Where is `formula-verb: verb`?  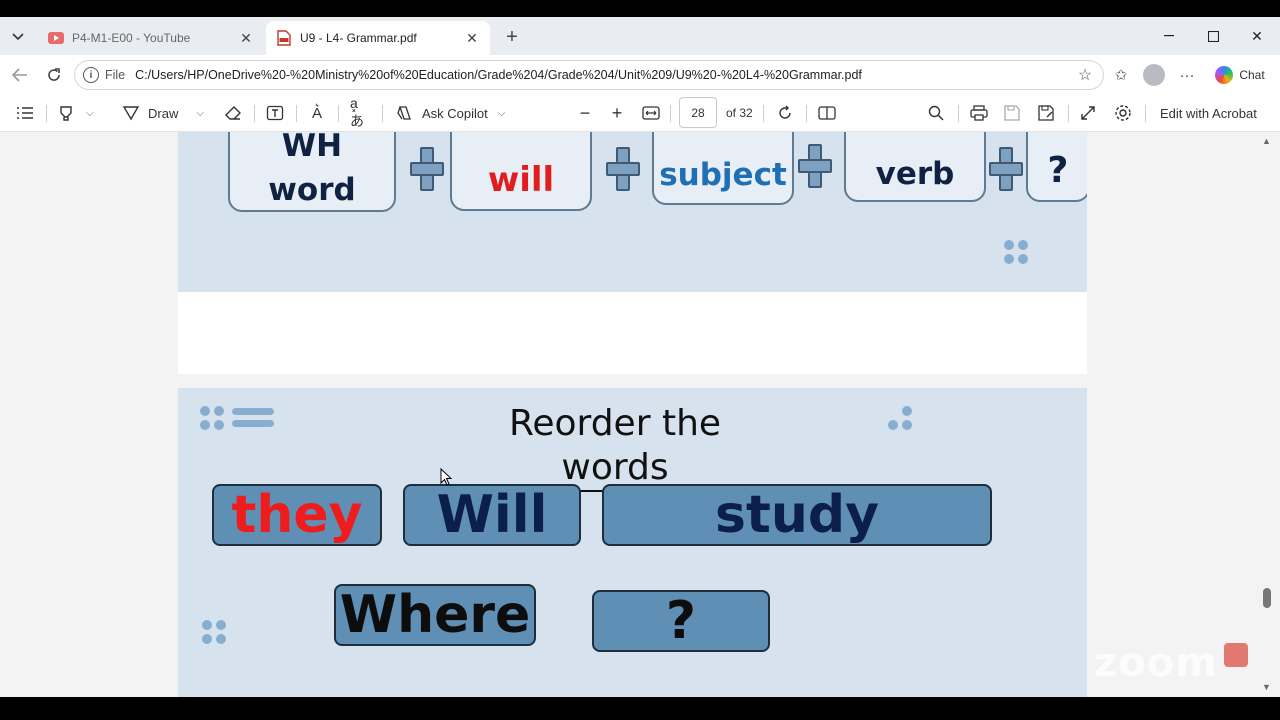
formula-verb: verb is located at coordinates (915, 173).